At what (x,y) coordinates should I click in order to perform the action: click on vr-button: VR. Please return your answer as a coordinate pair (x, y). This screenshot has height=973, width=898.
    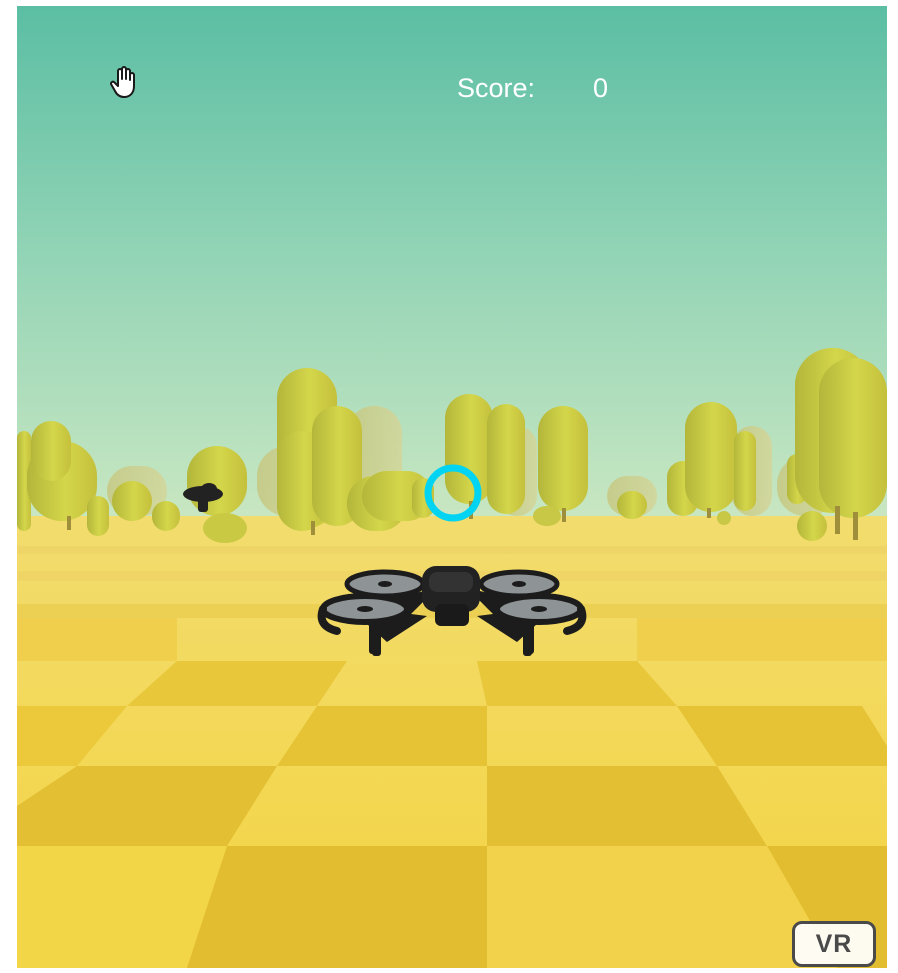
    Looking at the image, I should click on (834, 944).